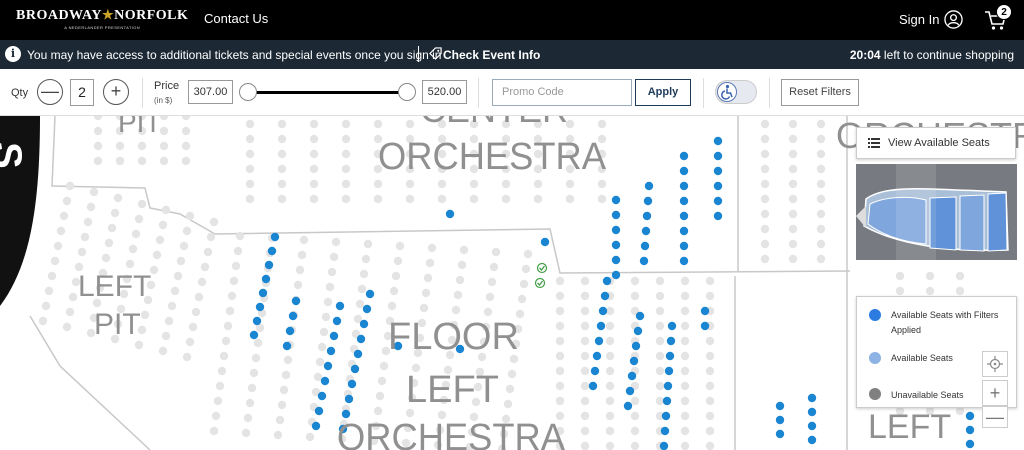  What do you see at coordinates (82, 92) in the screenshot?
I see `qty-value: 2` at bounding box center [82, 92].